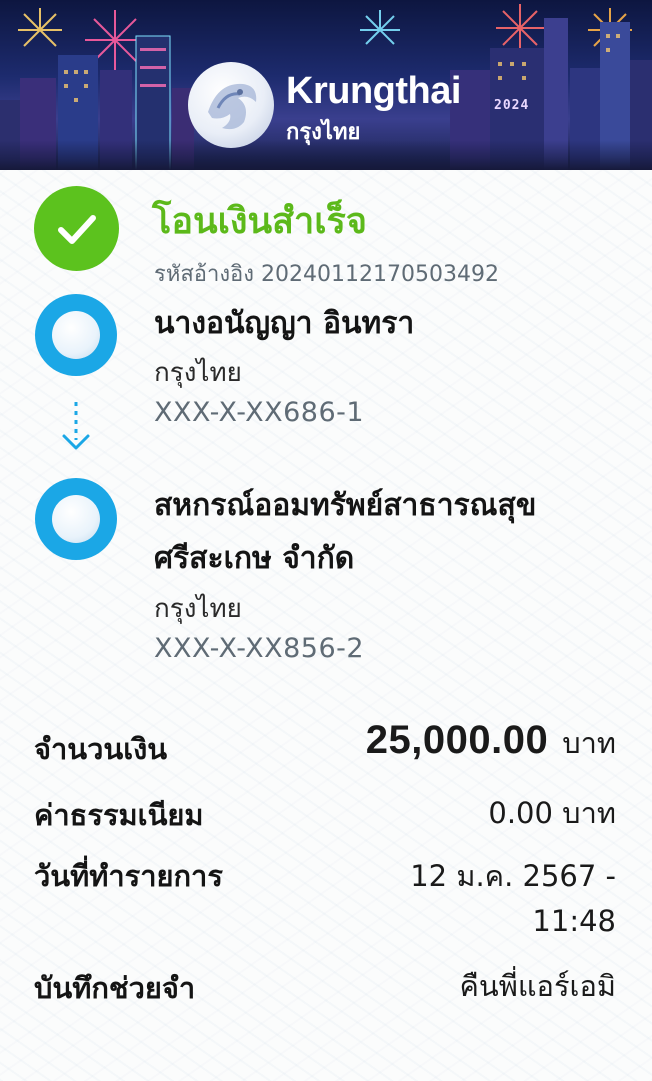 The image size is (652, 1081). What do you see at coordinates (323, 132) in the screenshot?
I see `brand-name-th: กรุงไทย` at bounding box center [323, 132].